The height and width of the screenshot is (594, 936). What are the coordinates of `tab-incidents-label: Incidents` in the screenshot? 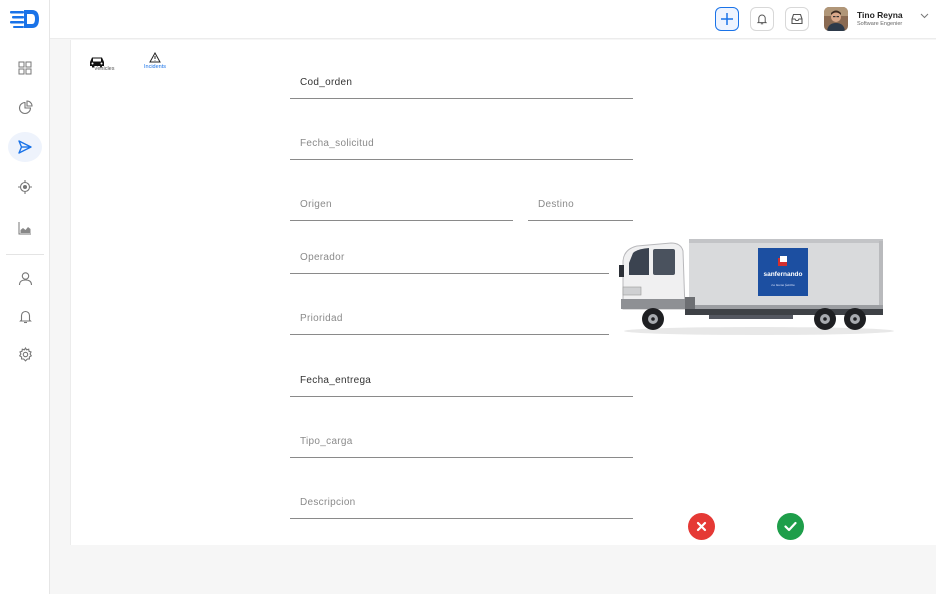 It's located at (155, 67).